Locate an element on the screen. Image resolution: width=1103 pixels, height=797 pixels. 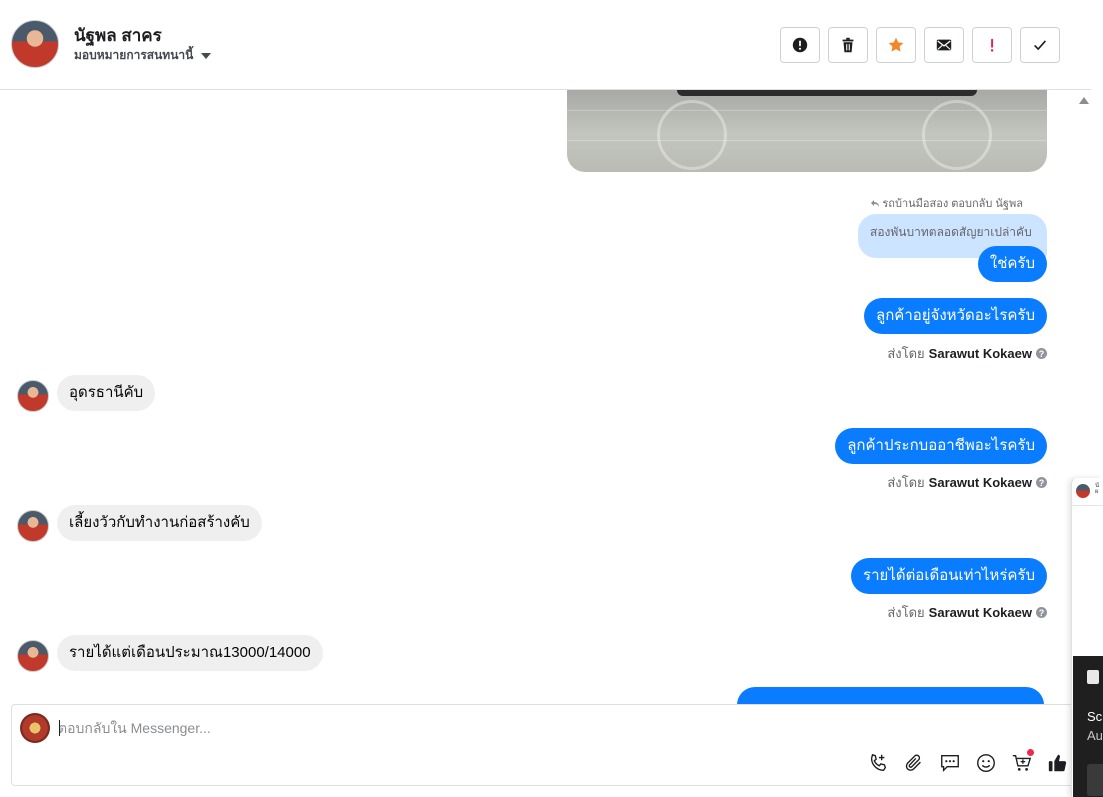
conversation-toolbar is located at coordinates (920, 45).